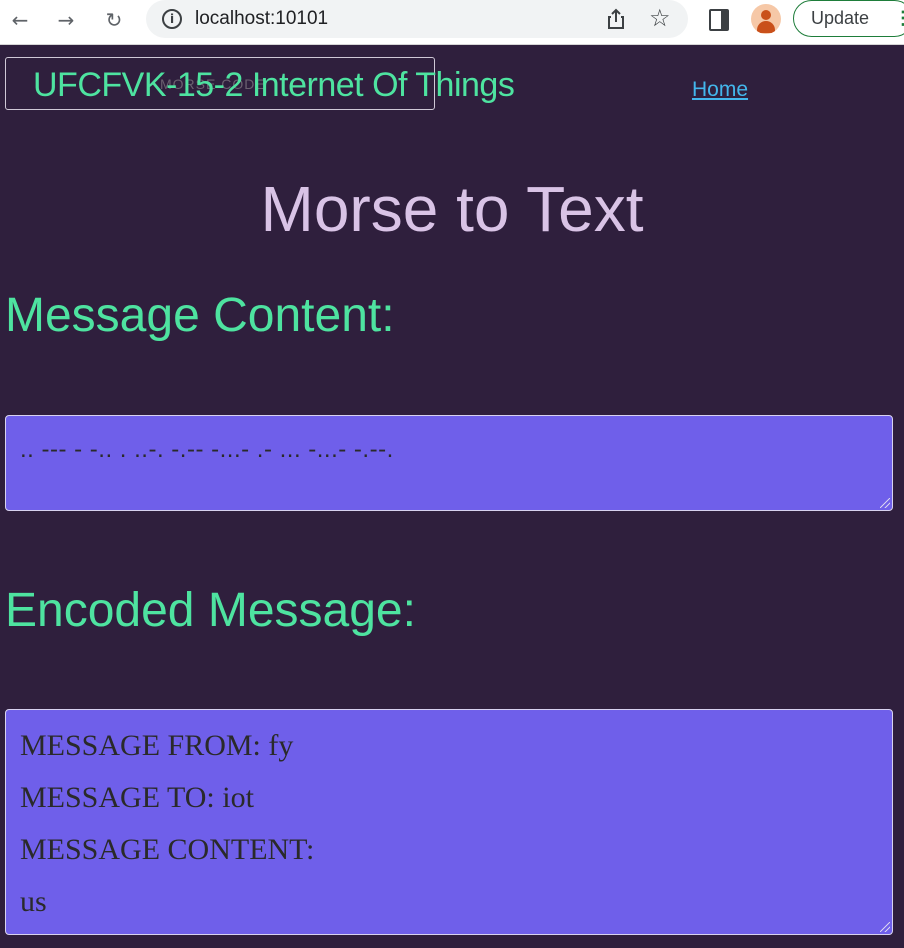  What do you see at coordinates (720, 90) in the screenshot?
I see `home-link: Home` at bounding box center [720, 90].